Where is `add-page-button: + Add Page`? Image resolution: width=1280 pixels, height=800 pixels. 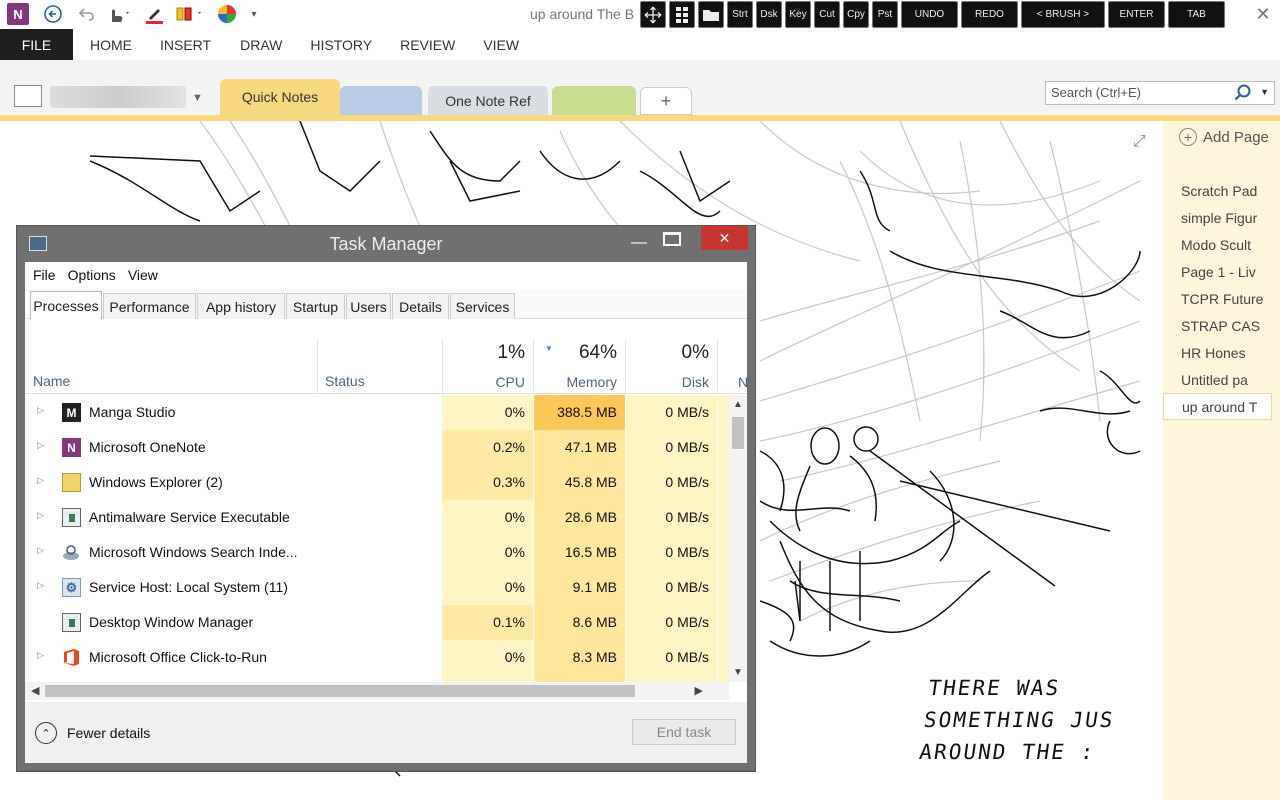
add-page-button: + Add Page is located at coordinates (1224, 137).